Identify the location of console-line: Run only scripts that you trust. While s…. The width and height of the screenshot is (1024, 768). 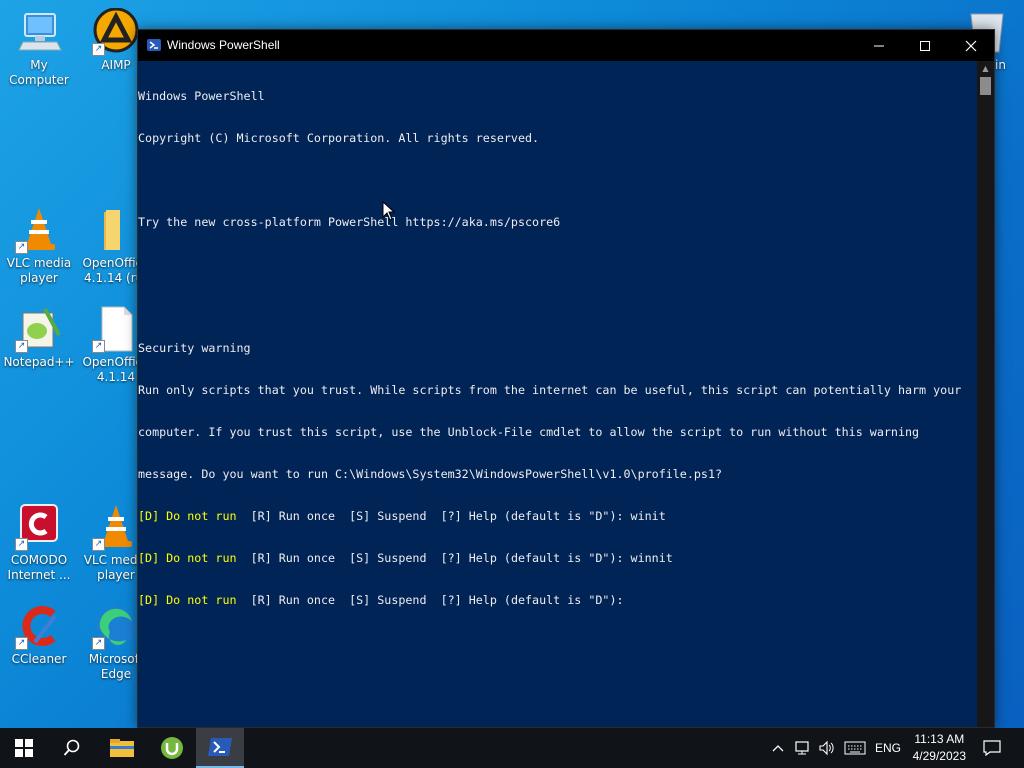
(550, 390).